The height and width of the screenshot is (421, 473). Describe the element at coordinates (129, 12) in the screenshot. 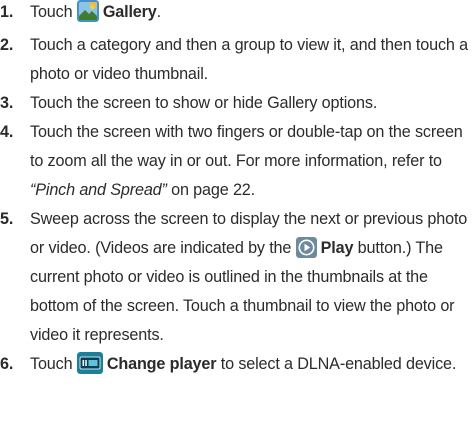

I see `step-text-bold: Gallery` at that location.